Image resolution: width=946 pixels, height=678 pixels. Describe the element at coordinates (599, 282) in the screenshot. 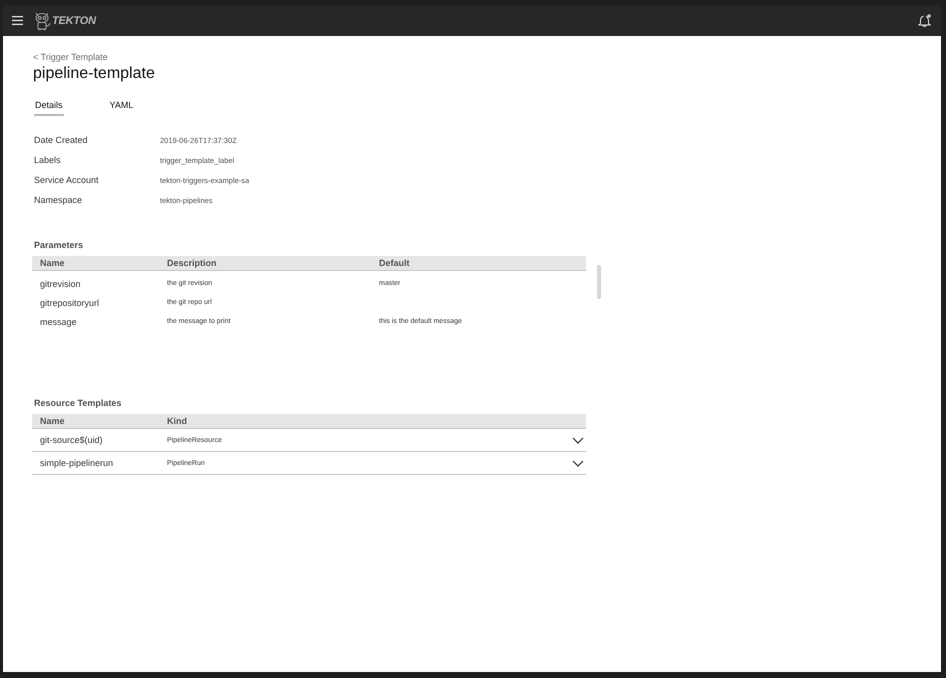

I see `scrollbar-thumb` at that location.